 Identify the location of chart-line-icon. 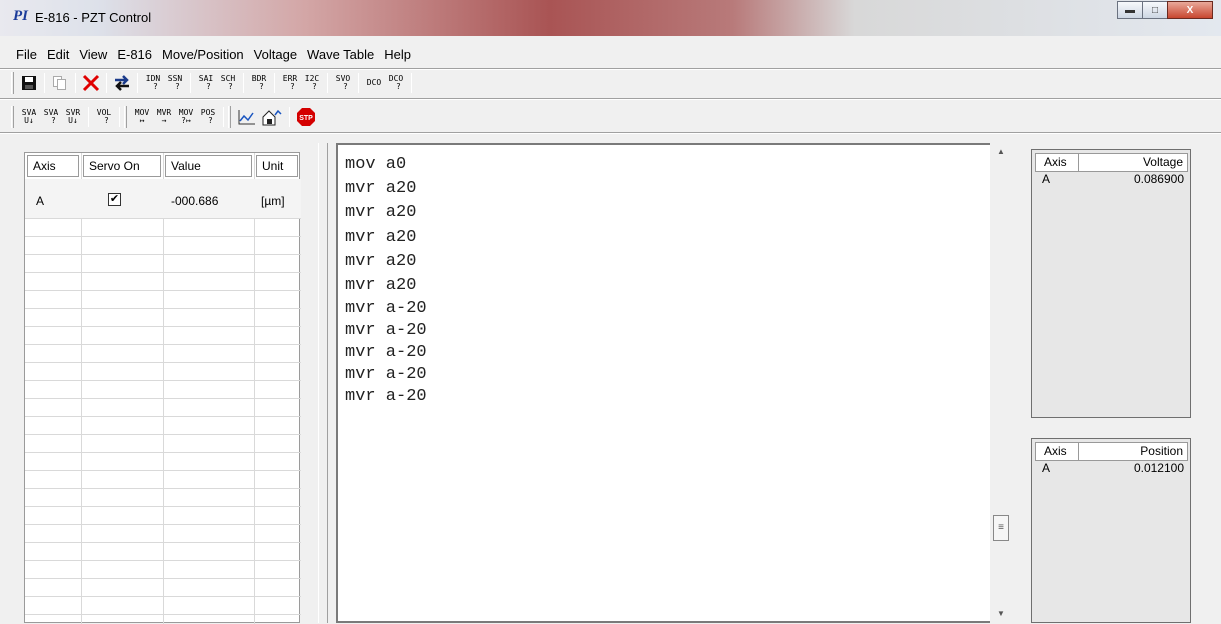
(246, 117).